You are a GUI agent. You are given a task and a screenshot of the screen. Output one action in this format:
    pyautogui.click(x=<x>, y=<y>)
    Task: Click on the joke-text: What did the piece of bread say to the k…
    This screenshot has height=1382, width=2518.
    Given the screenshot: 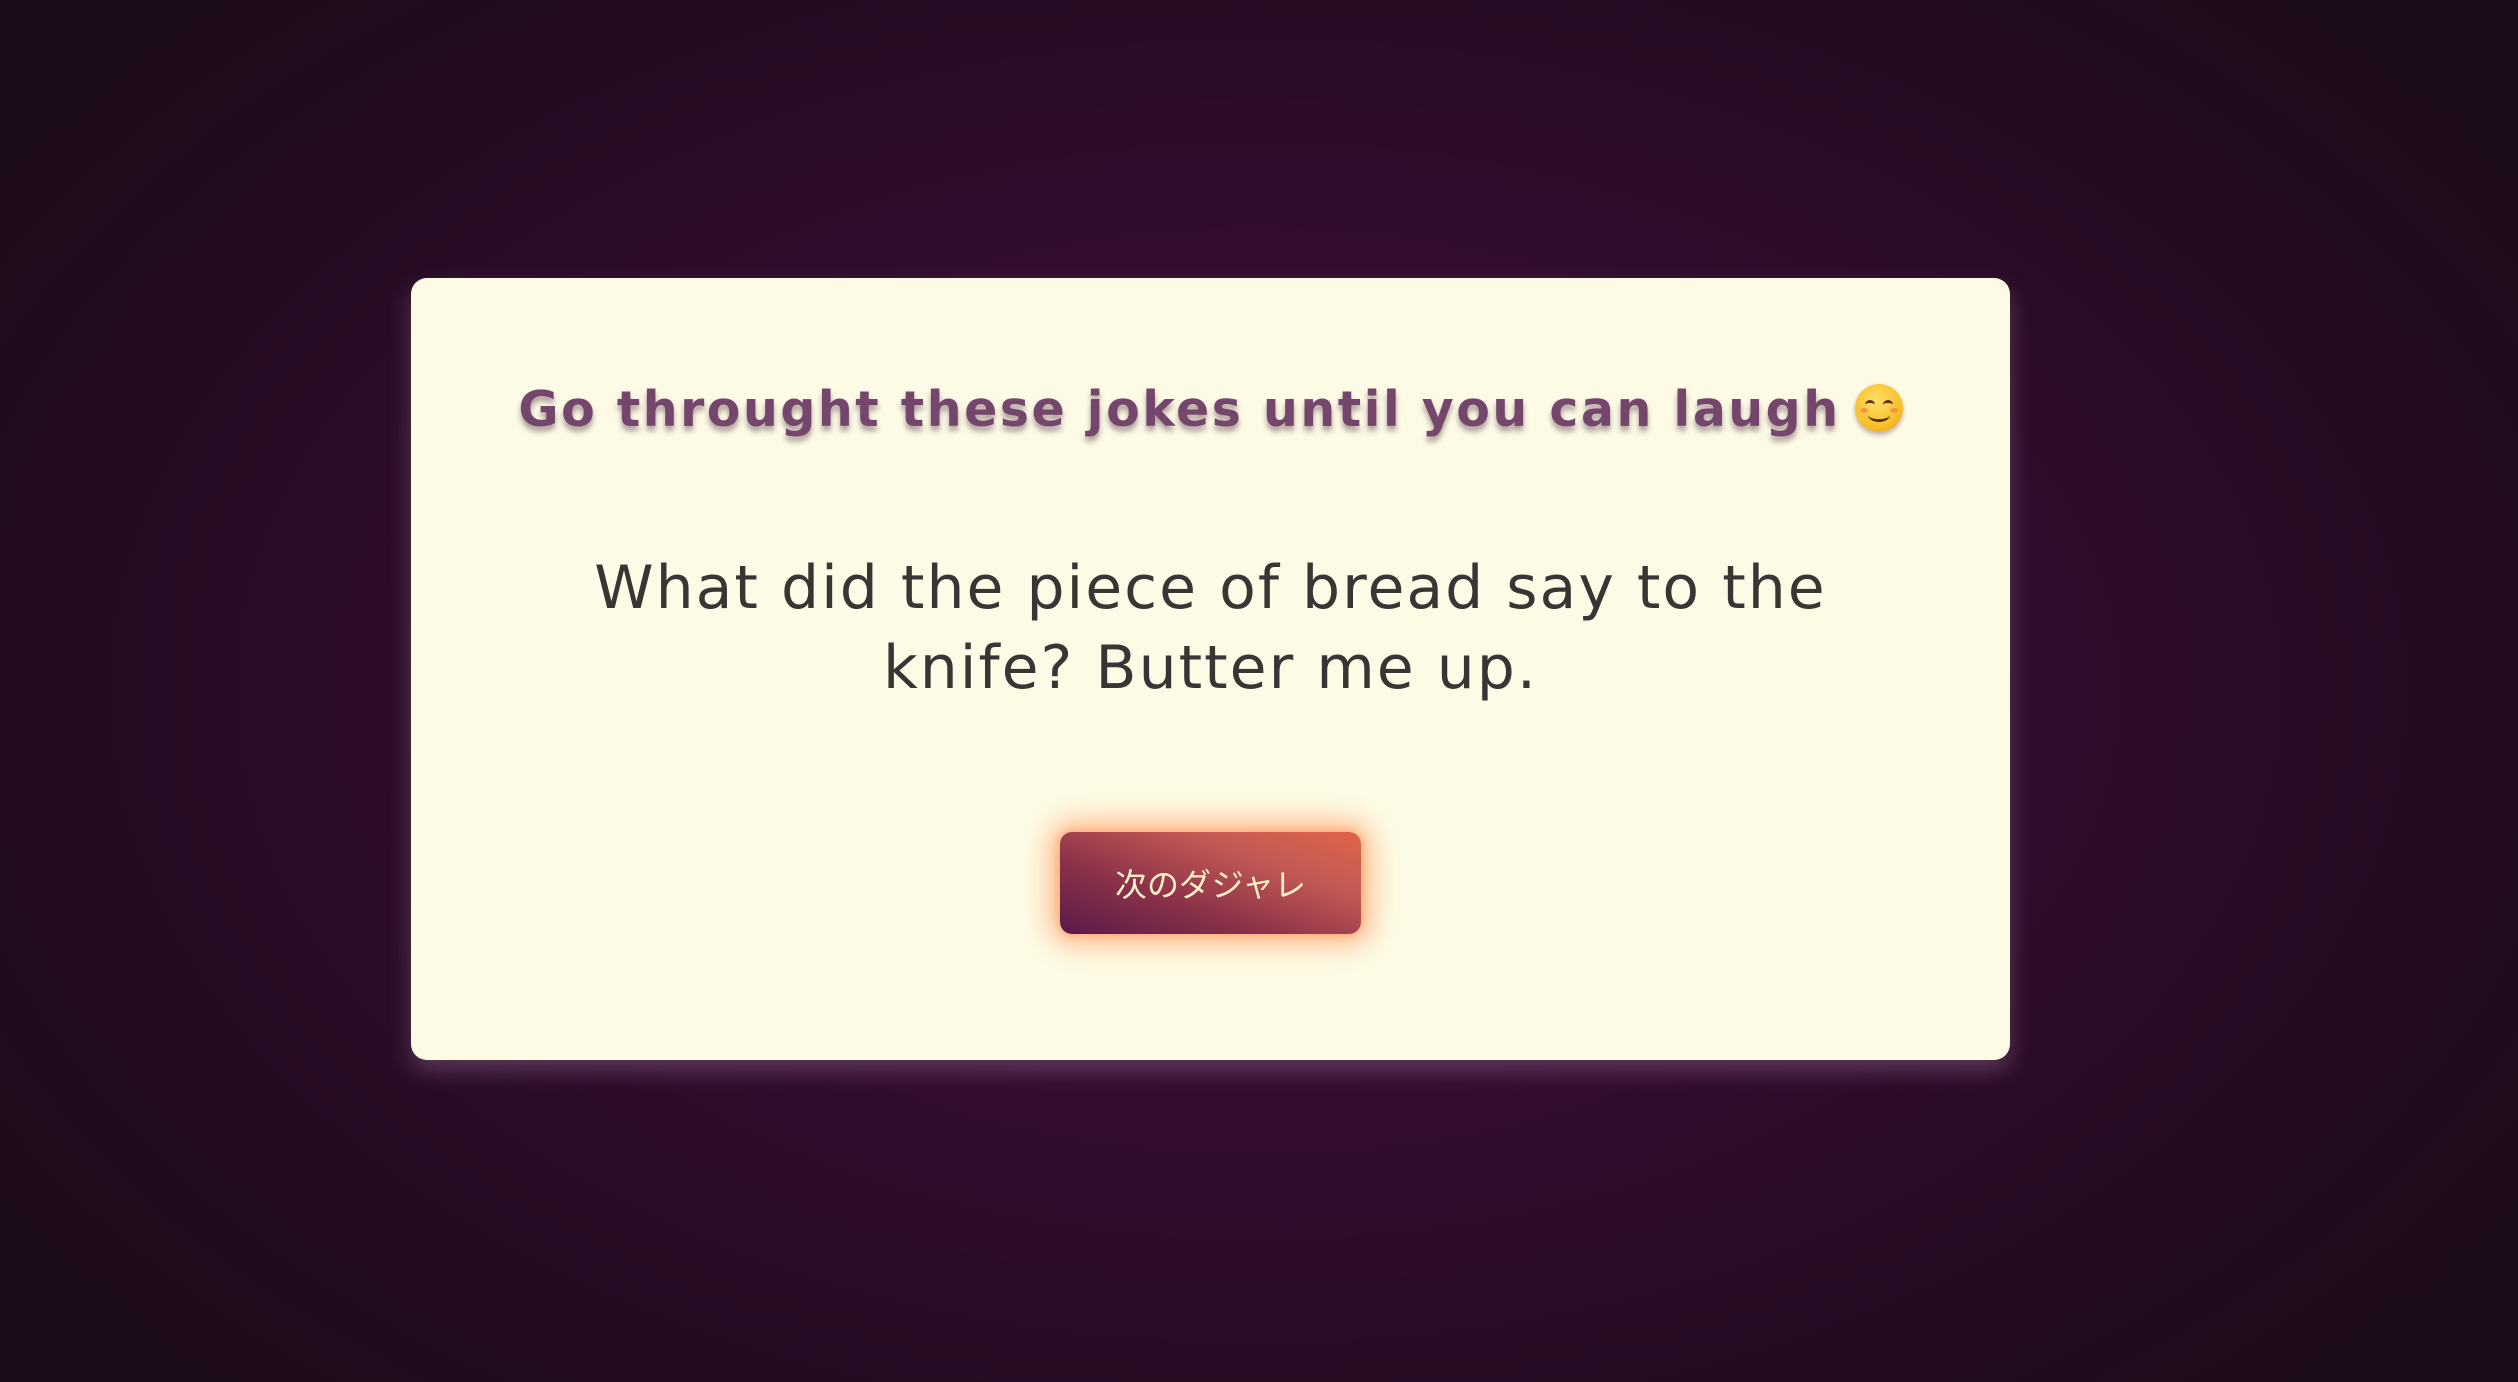 What is the action you would take?
    pyautogui.click(x=1210, y=628)
    